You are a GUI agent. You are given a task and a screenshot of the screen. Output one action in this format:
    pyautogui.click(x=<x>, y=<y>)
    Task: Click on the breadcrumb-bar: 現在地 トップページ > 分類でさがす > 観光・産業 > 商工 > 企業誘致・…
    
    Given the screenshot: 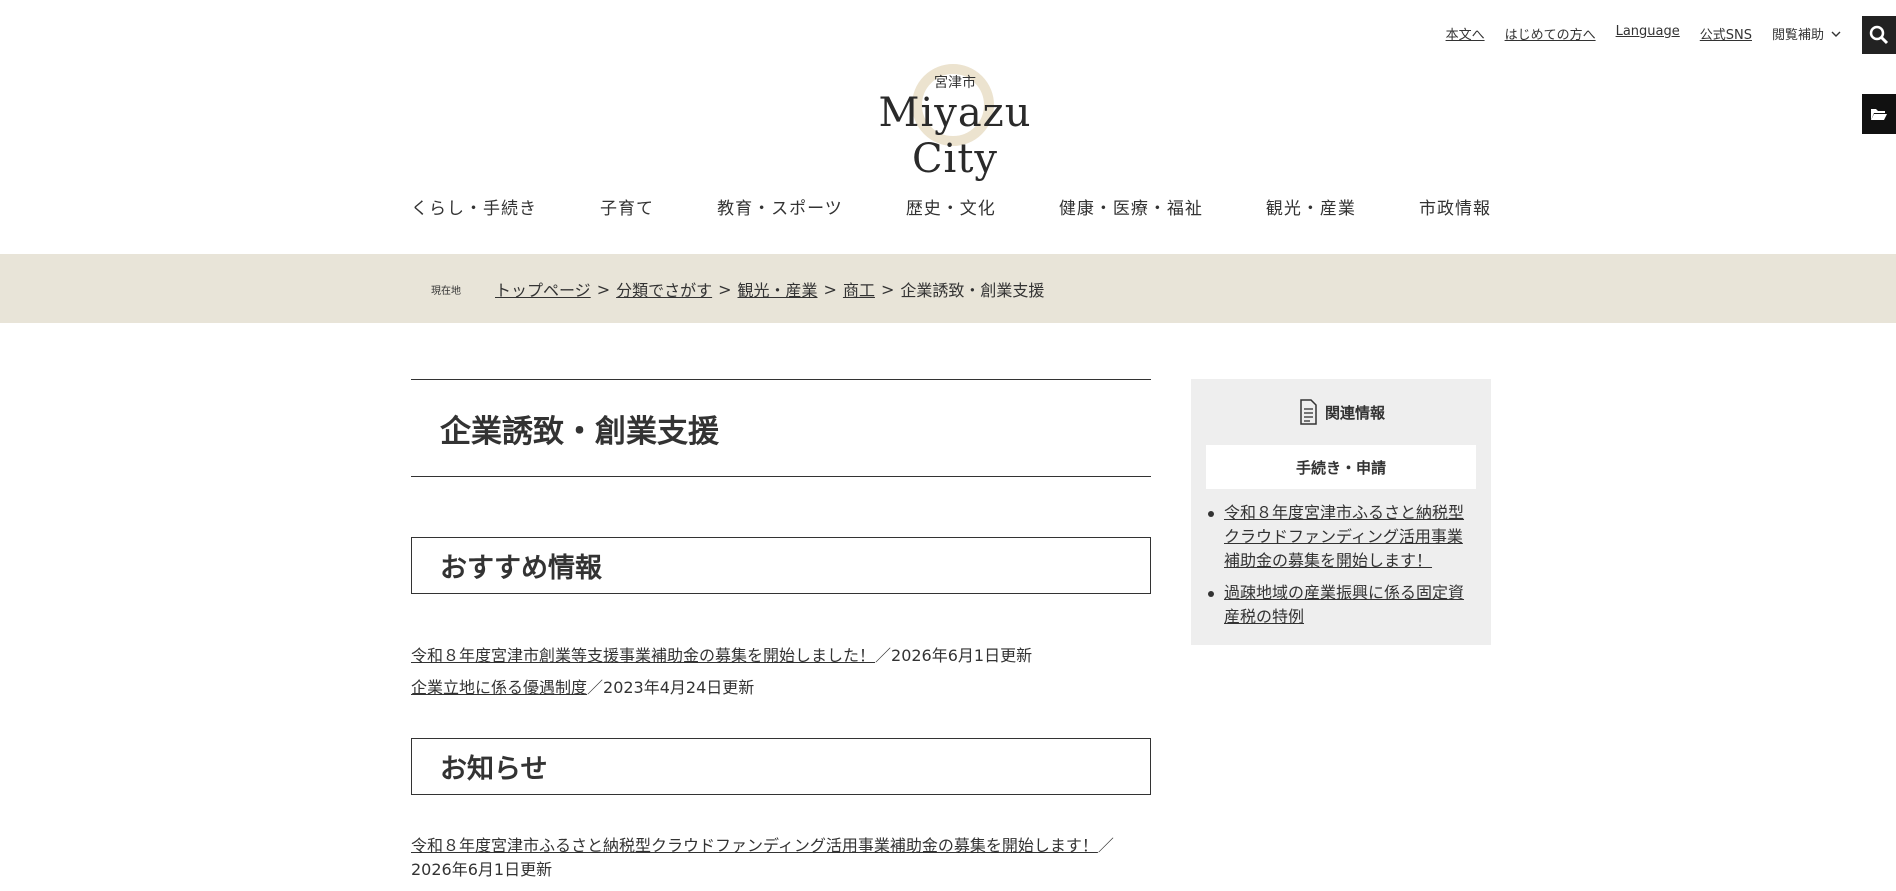 What is the action you would take?
    pyautogui.click(x=948, y=288)
    